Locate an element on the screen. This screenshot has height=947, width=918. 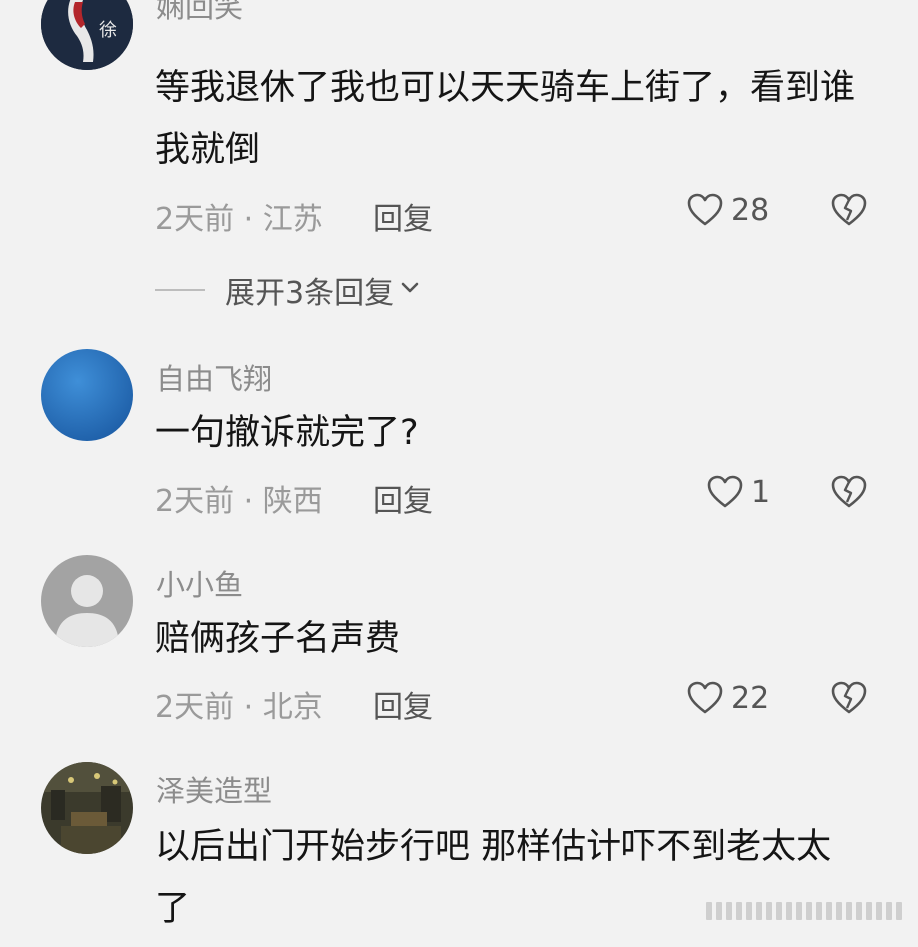
comment-username: 泽美造型 is located at coordinates (214, 789).